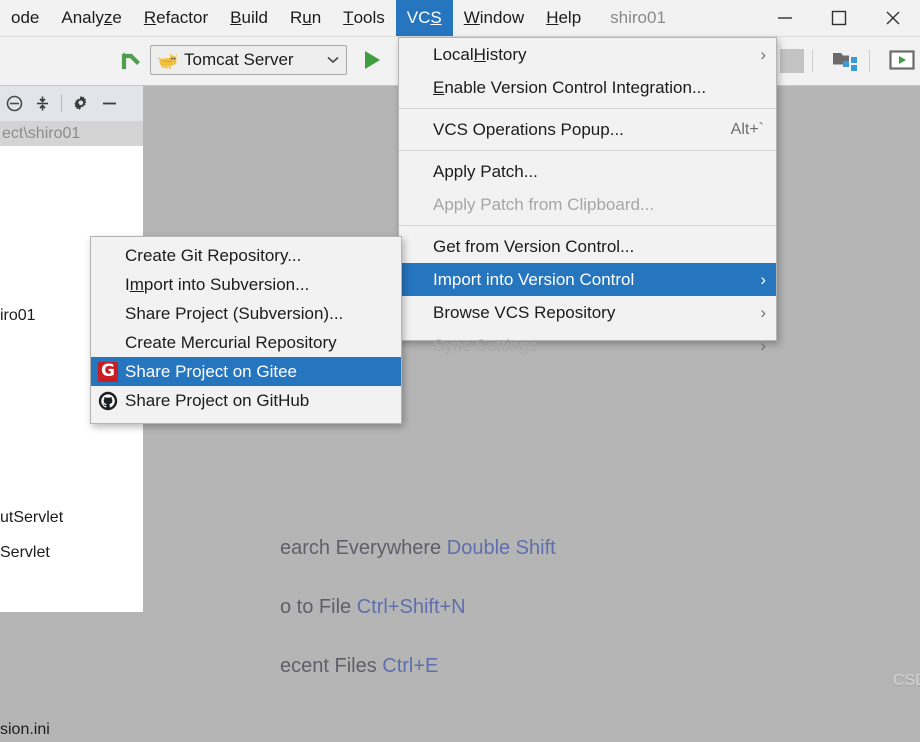 The width and height of the screenshot is (920, 742). I want to click on breadcrumb: ect\shiro01, so click(71, 133).